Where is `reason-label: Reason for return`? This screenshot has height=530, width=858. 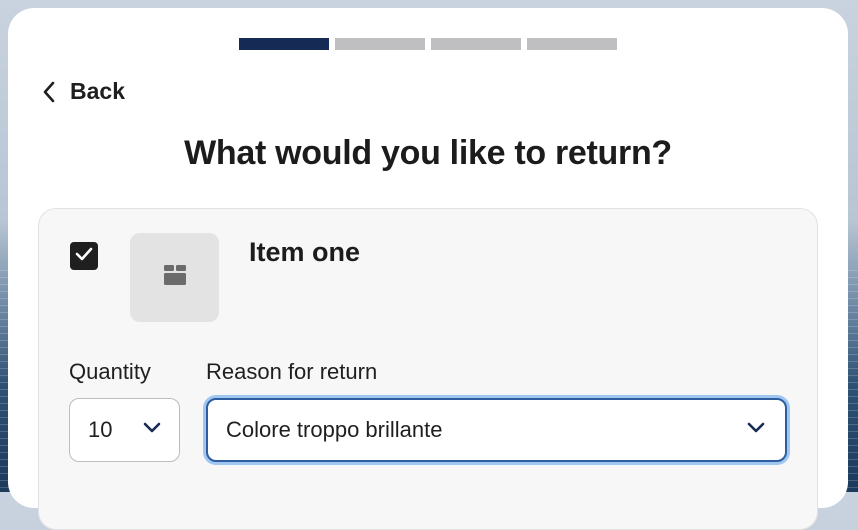 reason-label: Reason for return is located at coordinates (292, 371).